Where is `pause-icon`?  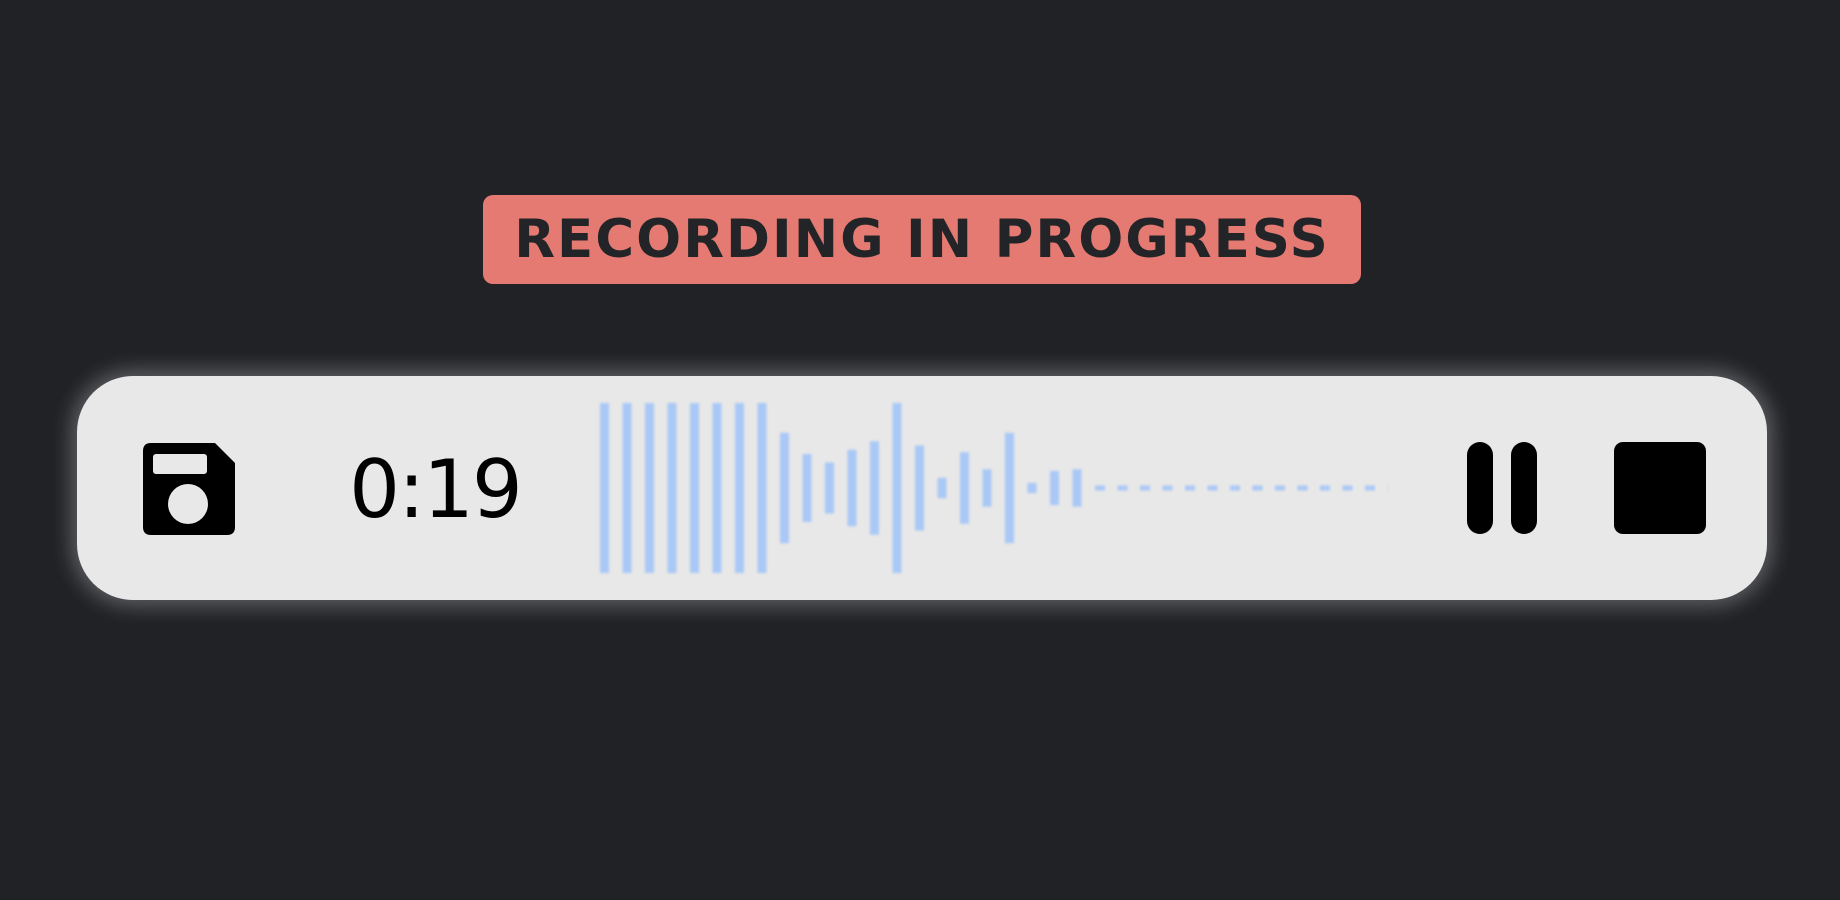
pause-icon is located at coordinates (1502, 488).